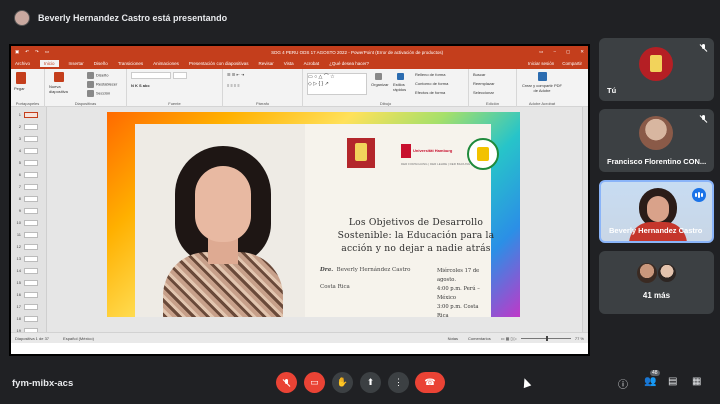 The height and width of the screenshot is (404, 720). I want to click on tab-inicio: Inicio, so click(49, 63).